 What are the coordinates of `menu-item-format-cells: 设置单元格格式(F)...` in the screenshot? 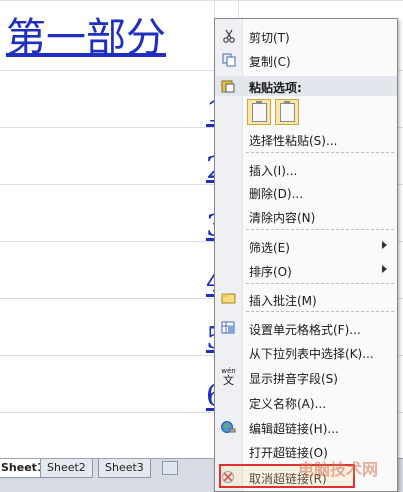 It's located at (306, 328).